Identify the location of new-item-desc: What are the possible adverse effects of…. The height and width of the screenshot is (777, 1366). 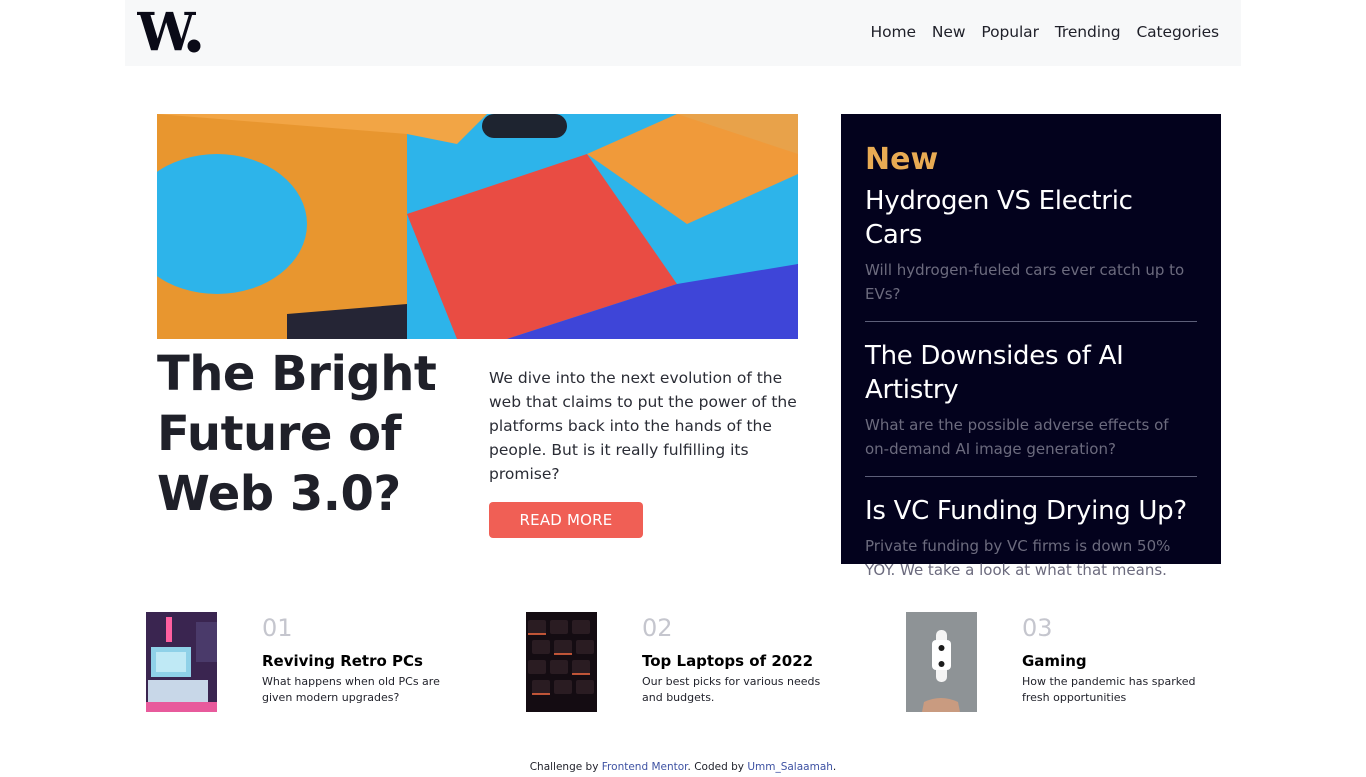
(1017, 437).